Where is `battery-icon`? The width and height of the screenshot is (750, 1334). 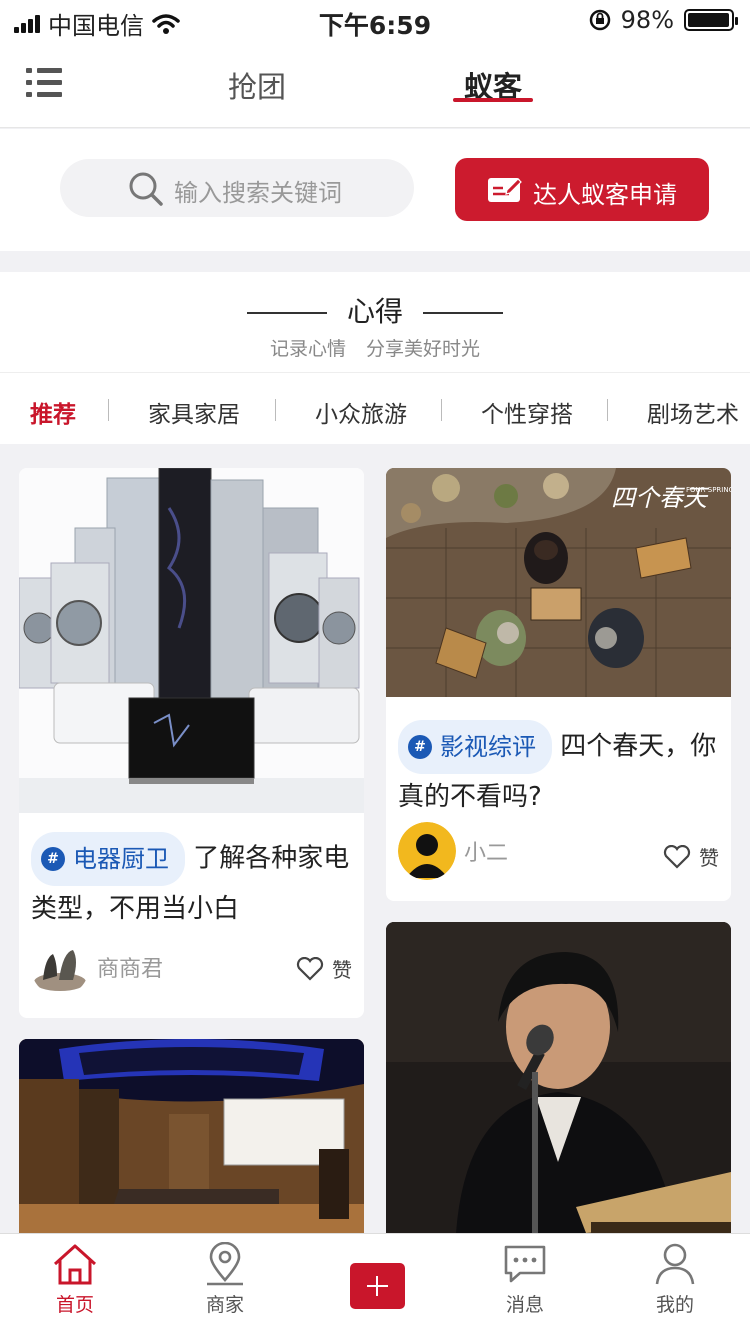
battery-icon is located at coordinates (711, 20).